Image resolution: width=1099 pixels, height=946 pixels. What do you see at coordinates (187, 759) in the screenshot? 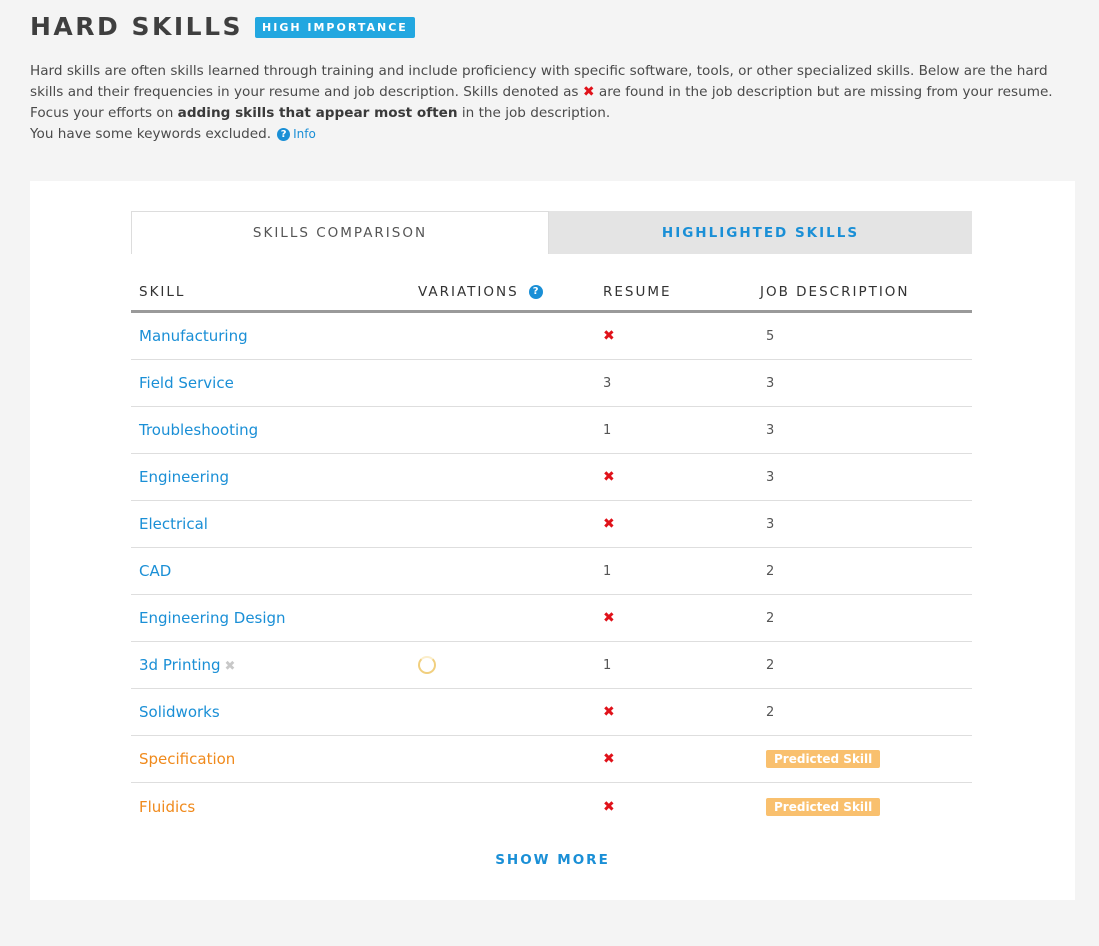
I see `skill-link: Specification` at bounding box center [187, 759].